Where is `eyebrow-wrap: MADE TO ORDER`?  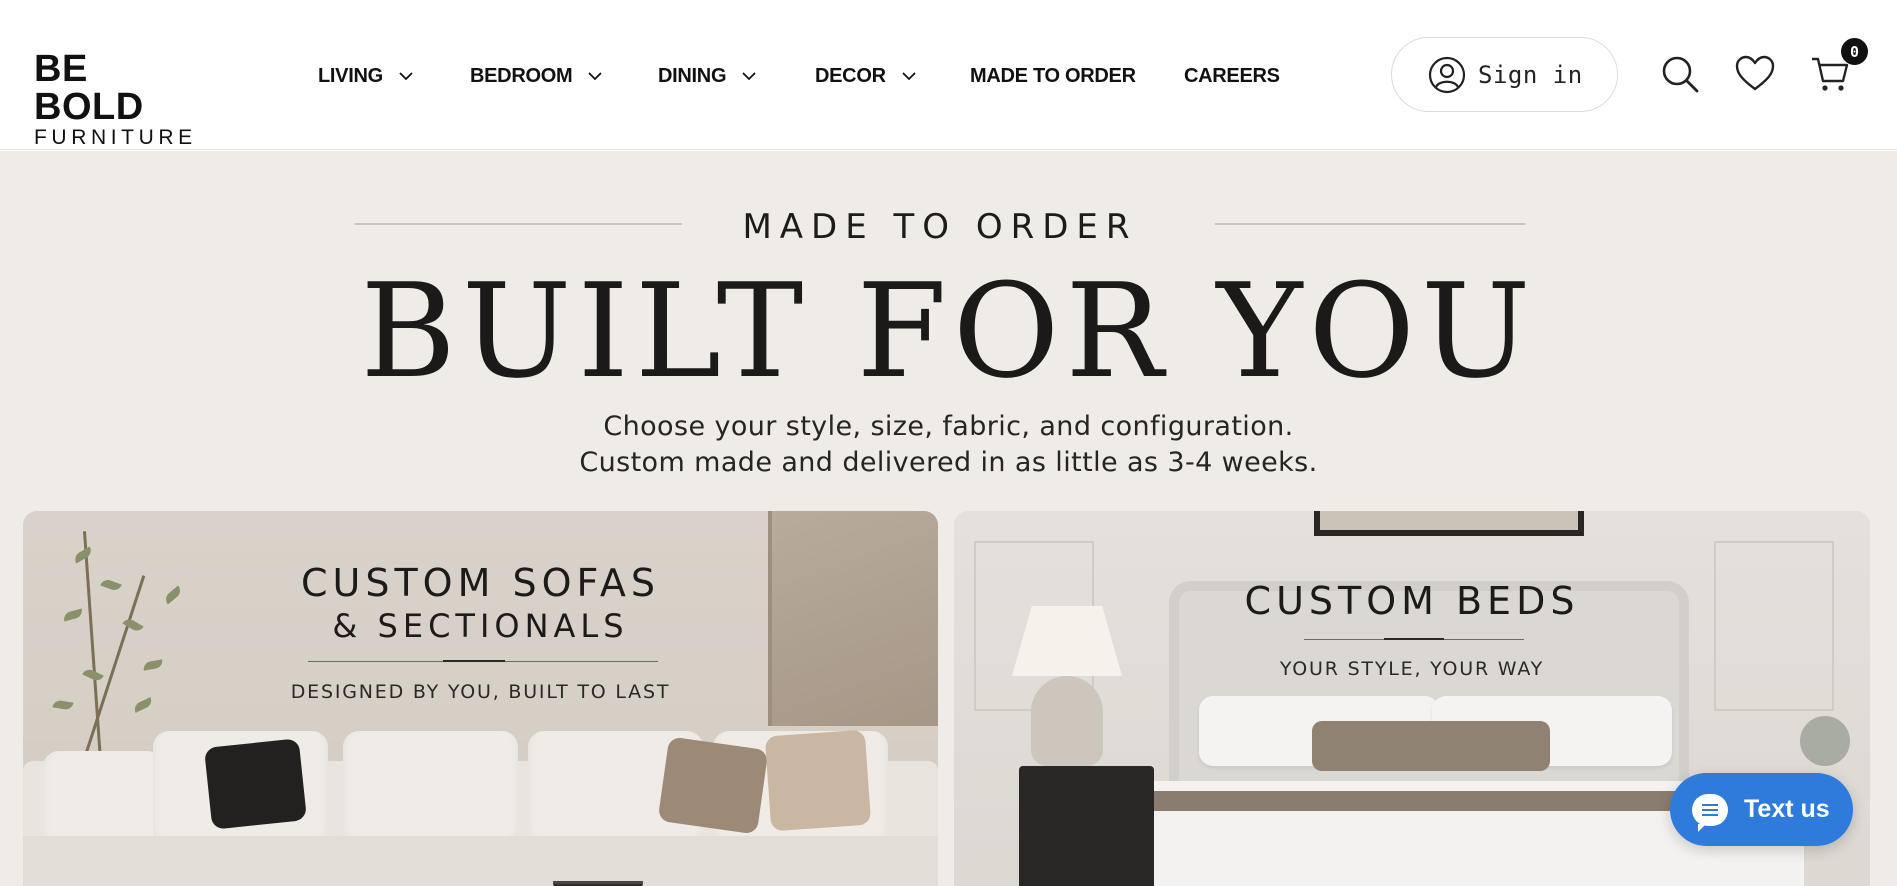
eyebrow-wrap: MADE TO ORDER is located at coordinates (940, 227).